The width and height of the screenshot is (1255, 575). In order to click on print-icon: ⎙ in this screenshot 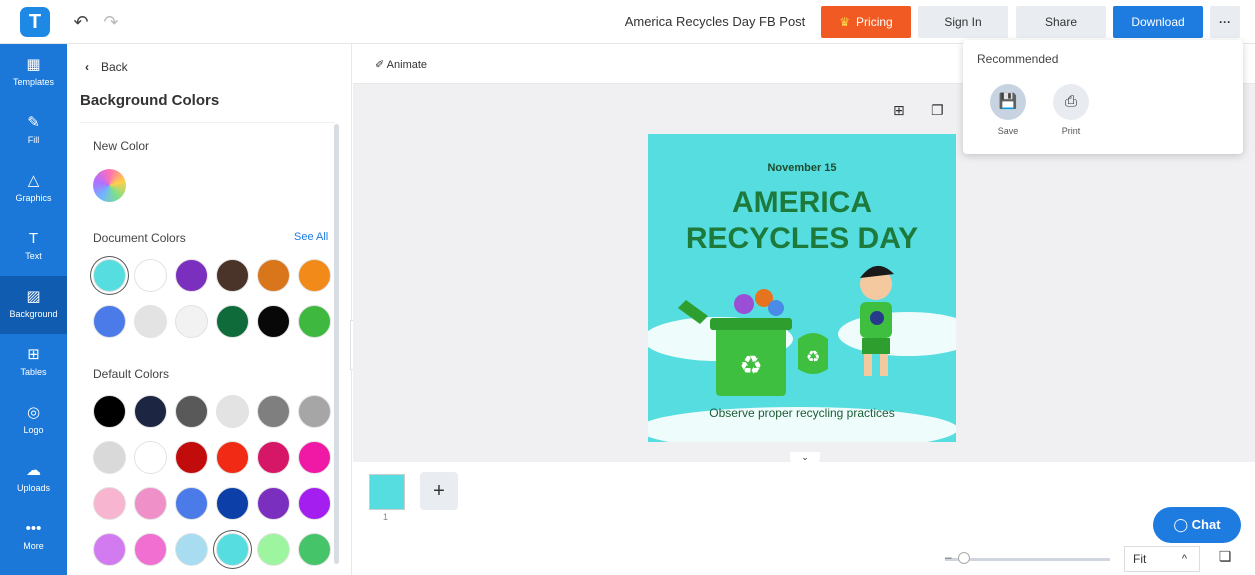, I will do `click(1071, 102)`.